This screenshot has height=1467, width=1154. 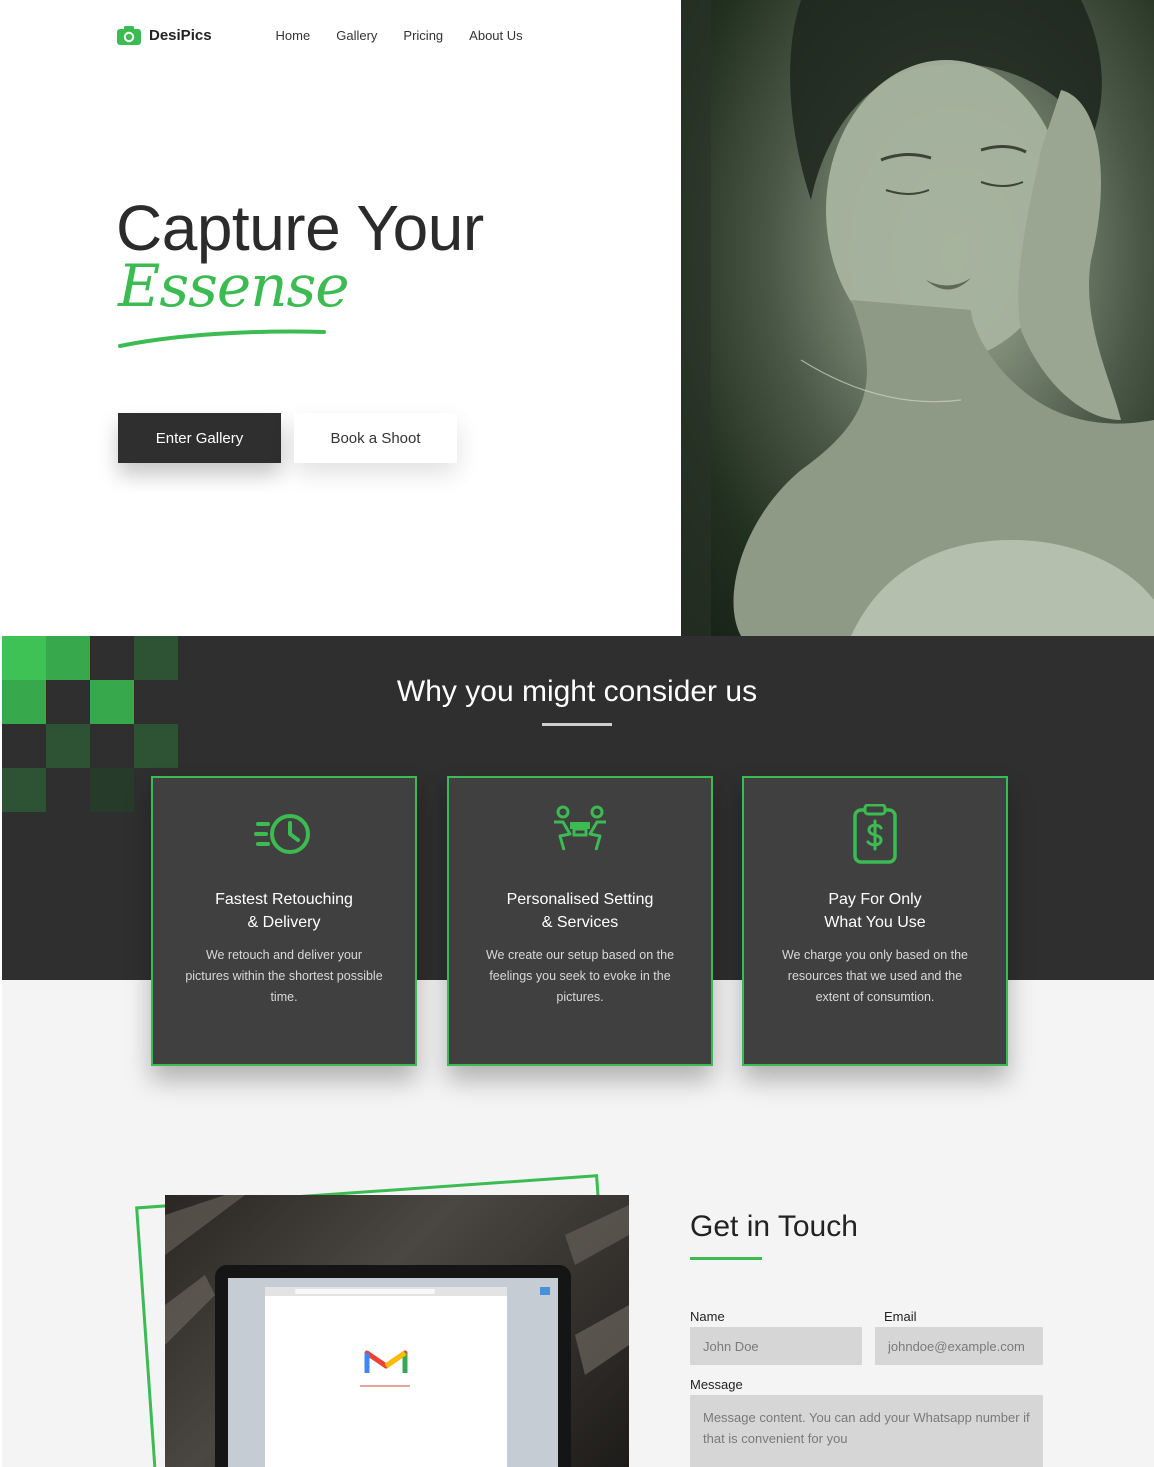 I want to click on card-title: Pay For Only What You Use, so click(x=875, y=911).